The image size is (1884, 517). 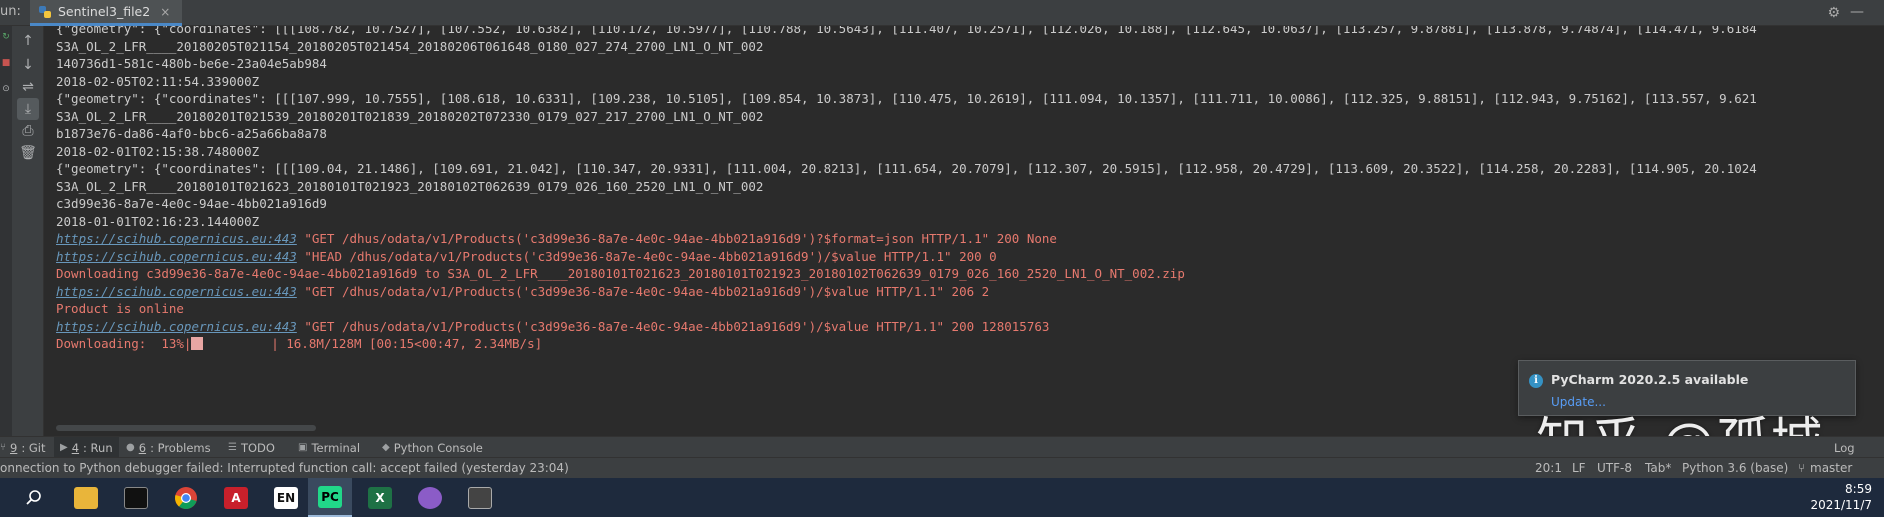 I want to click on tab-problems-label: : Problems, so click(x=180, y=447).